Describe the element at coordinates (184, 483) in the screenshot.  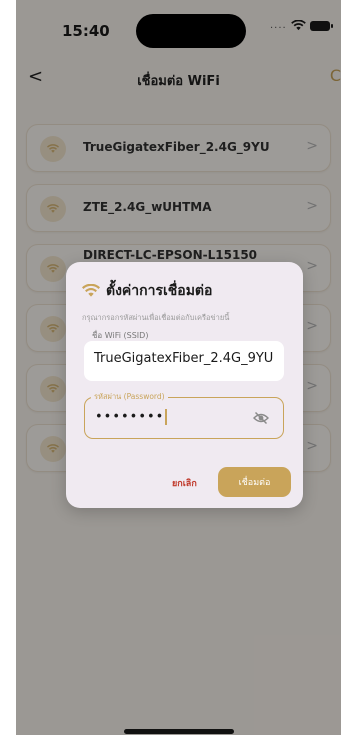
I see `cancel-button: ยกเลิก` at that location.